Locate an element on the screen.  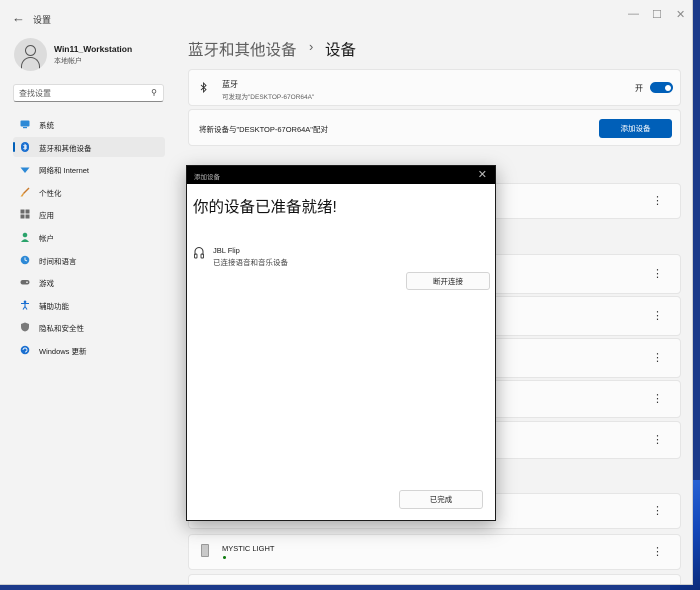
connected-device-name: JBL Flip is located at coordinates (226, 250).